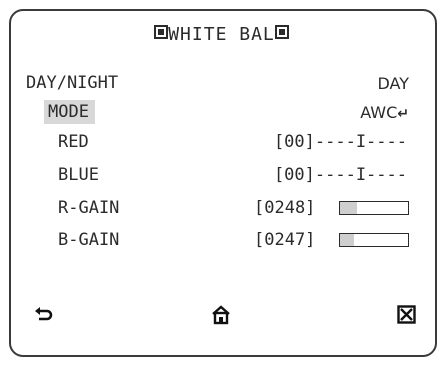  I want to click on blue-value: [00]----I----, so click(340, 175).